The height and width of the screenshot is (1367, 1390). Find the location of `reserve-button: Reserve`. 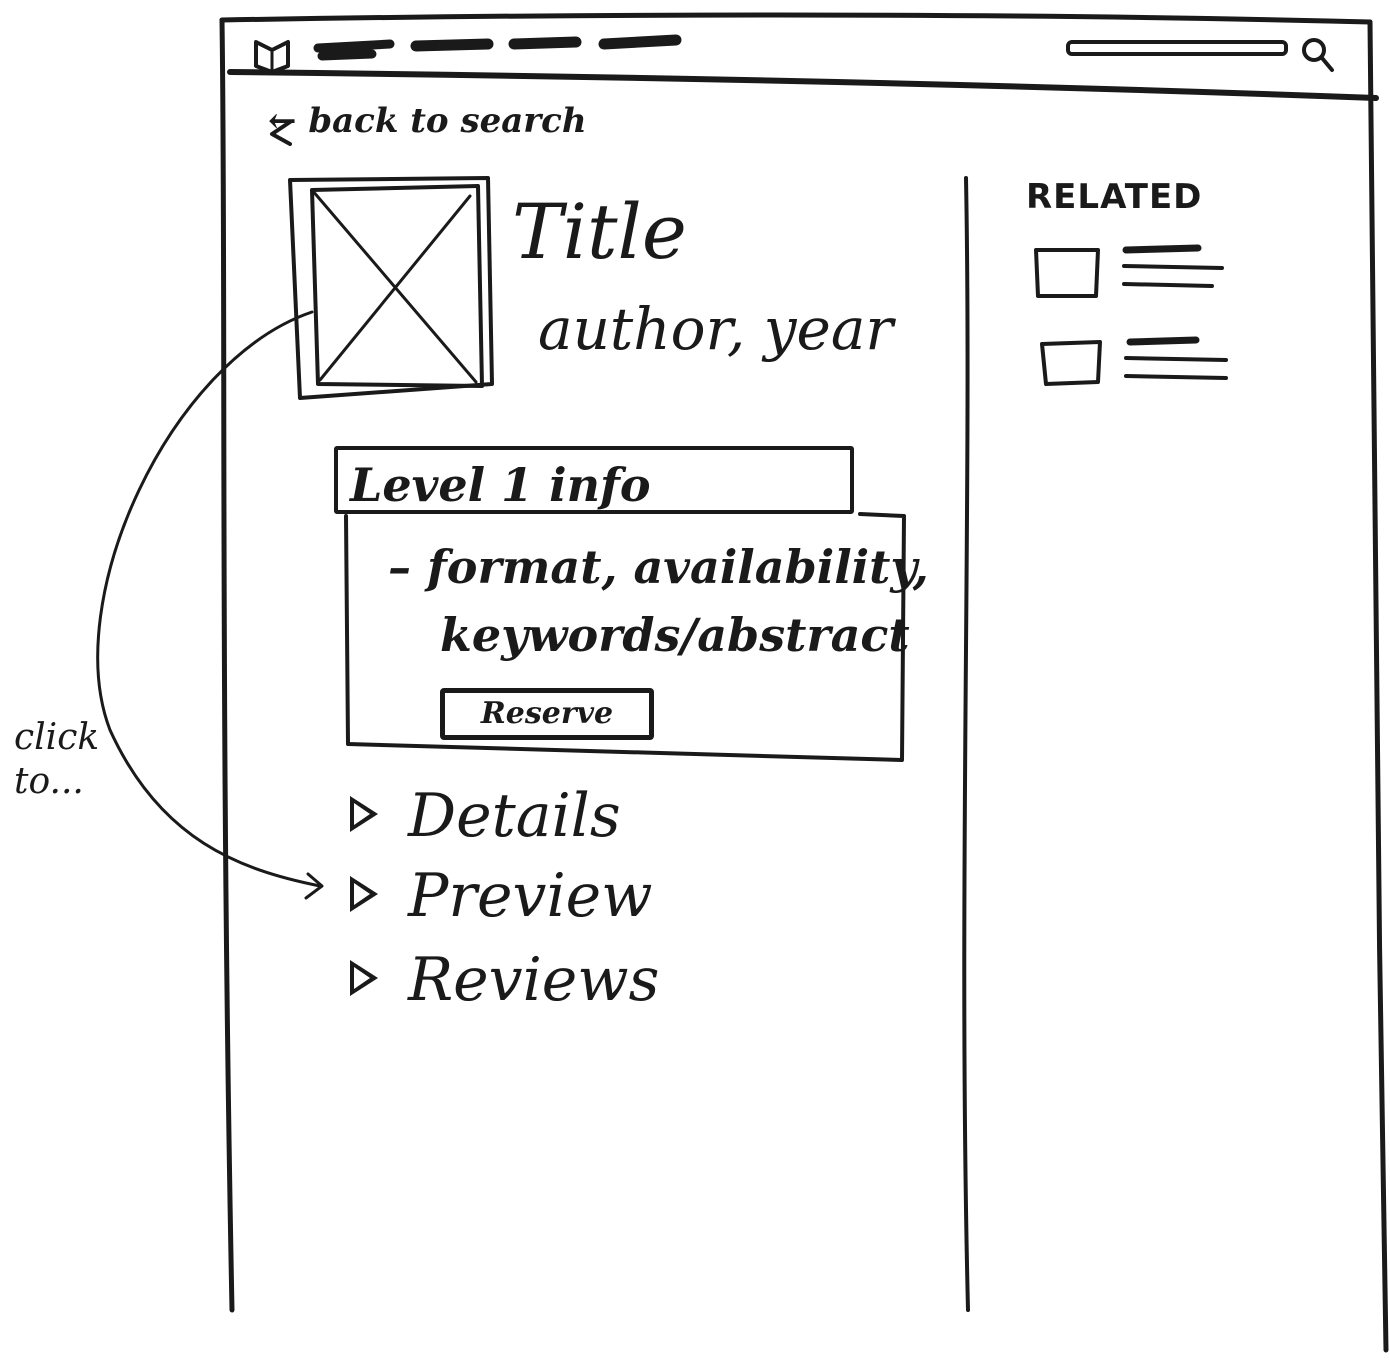

reserve-button: Reserve is located at coordinates (547, 714).